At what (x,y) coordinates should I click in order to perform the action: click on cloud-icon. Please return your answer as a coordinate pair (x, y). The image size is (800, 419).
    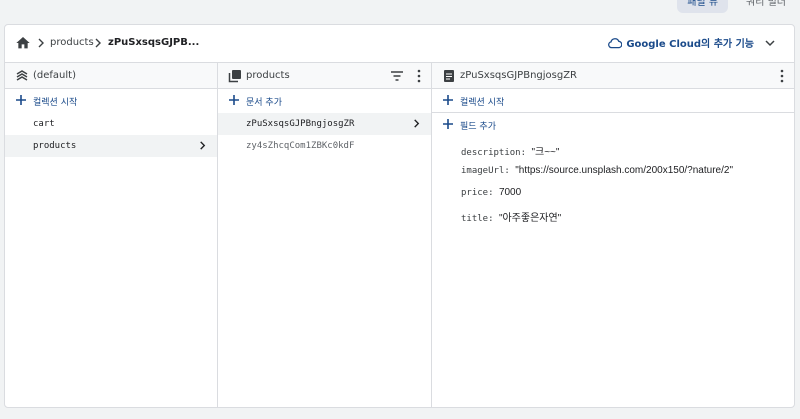
    Looking at the image, I should click on (615, 42).